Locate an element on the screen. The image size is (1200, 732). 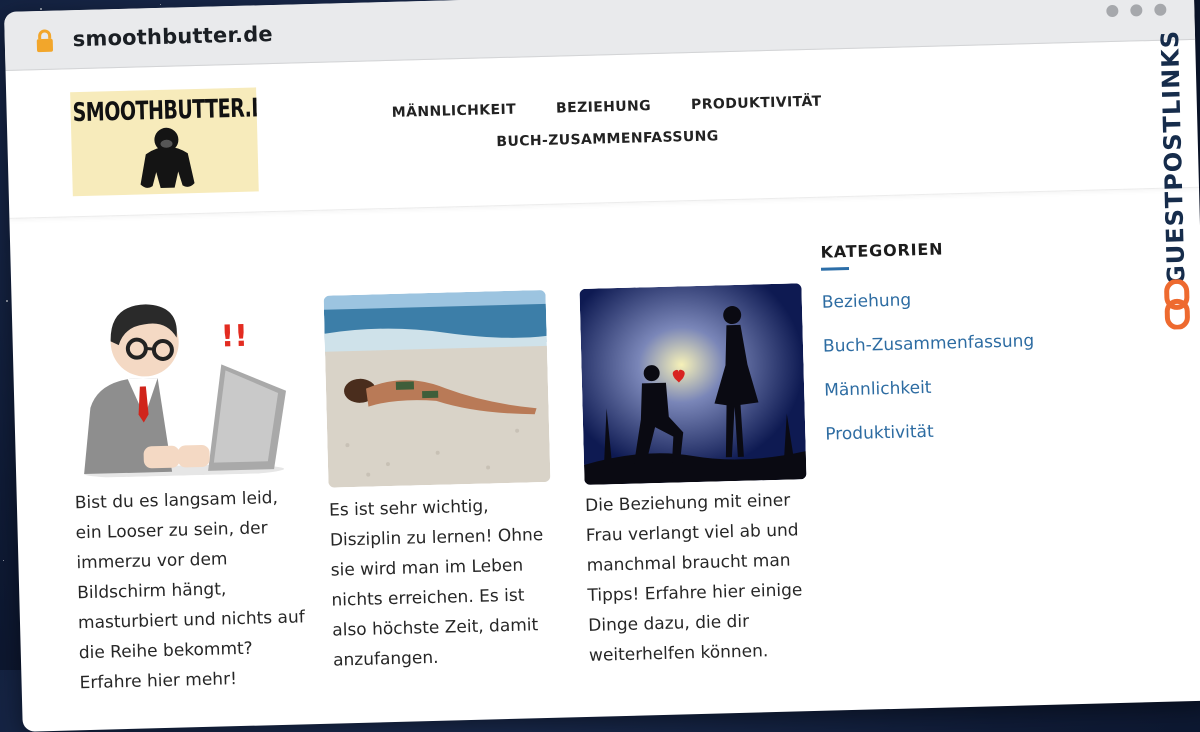
proposal-silhouette-photo is located at coordinates (693, 384).